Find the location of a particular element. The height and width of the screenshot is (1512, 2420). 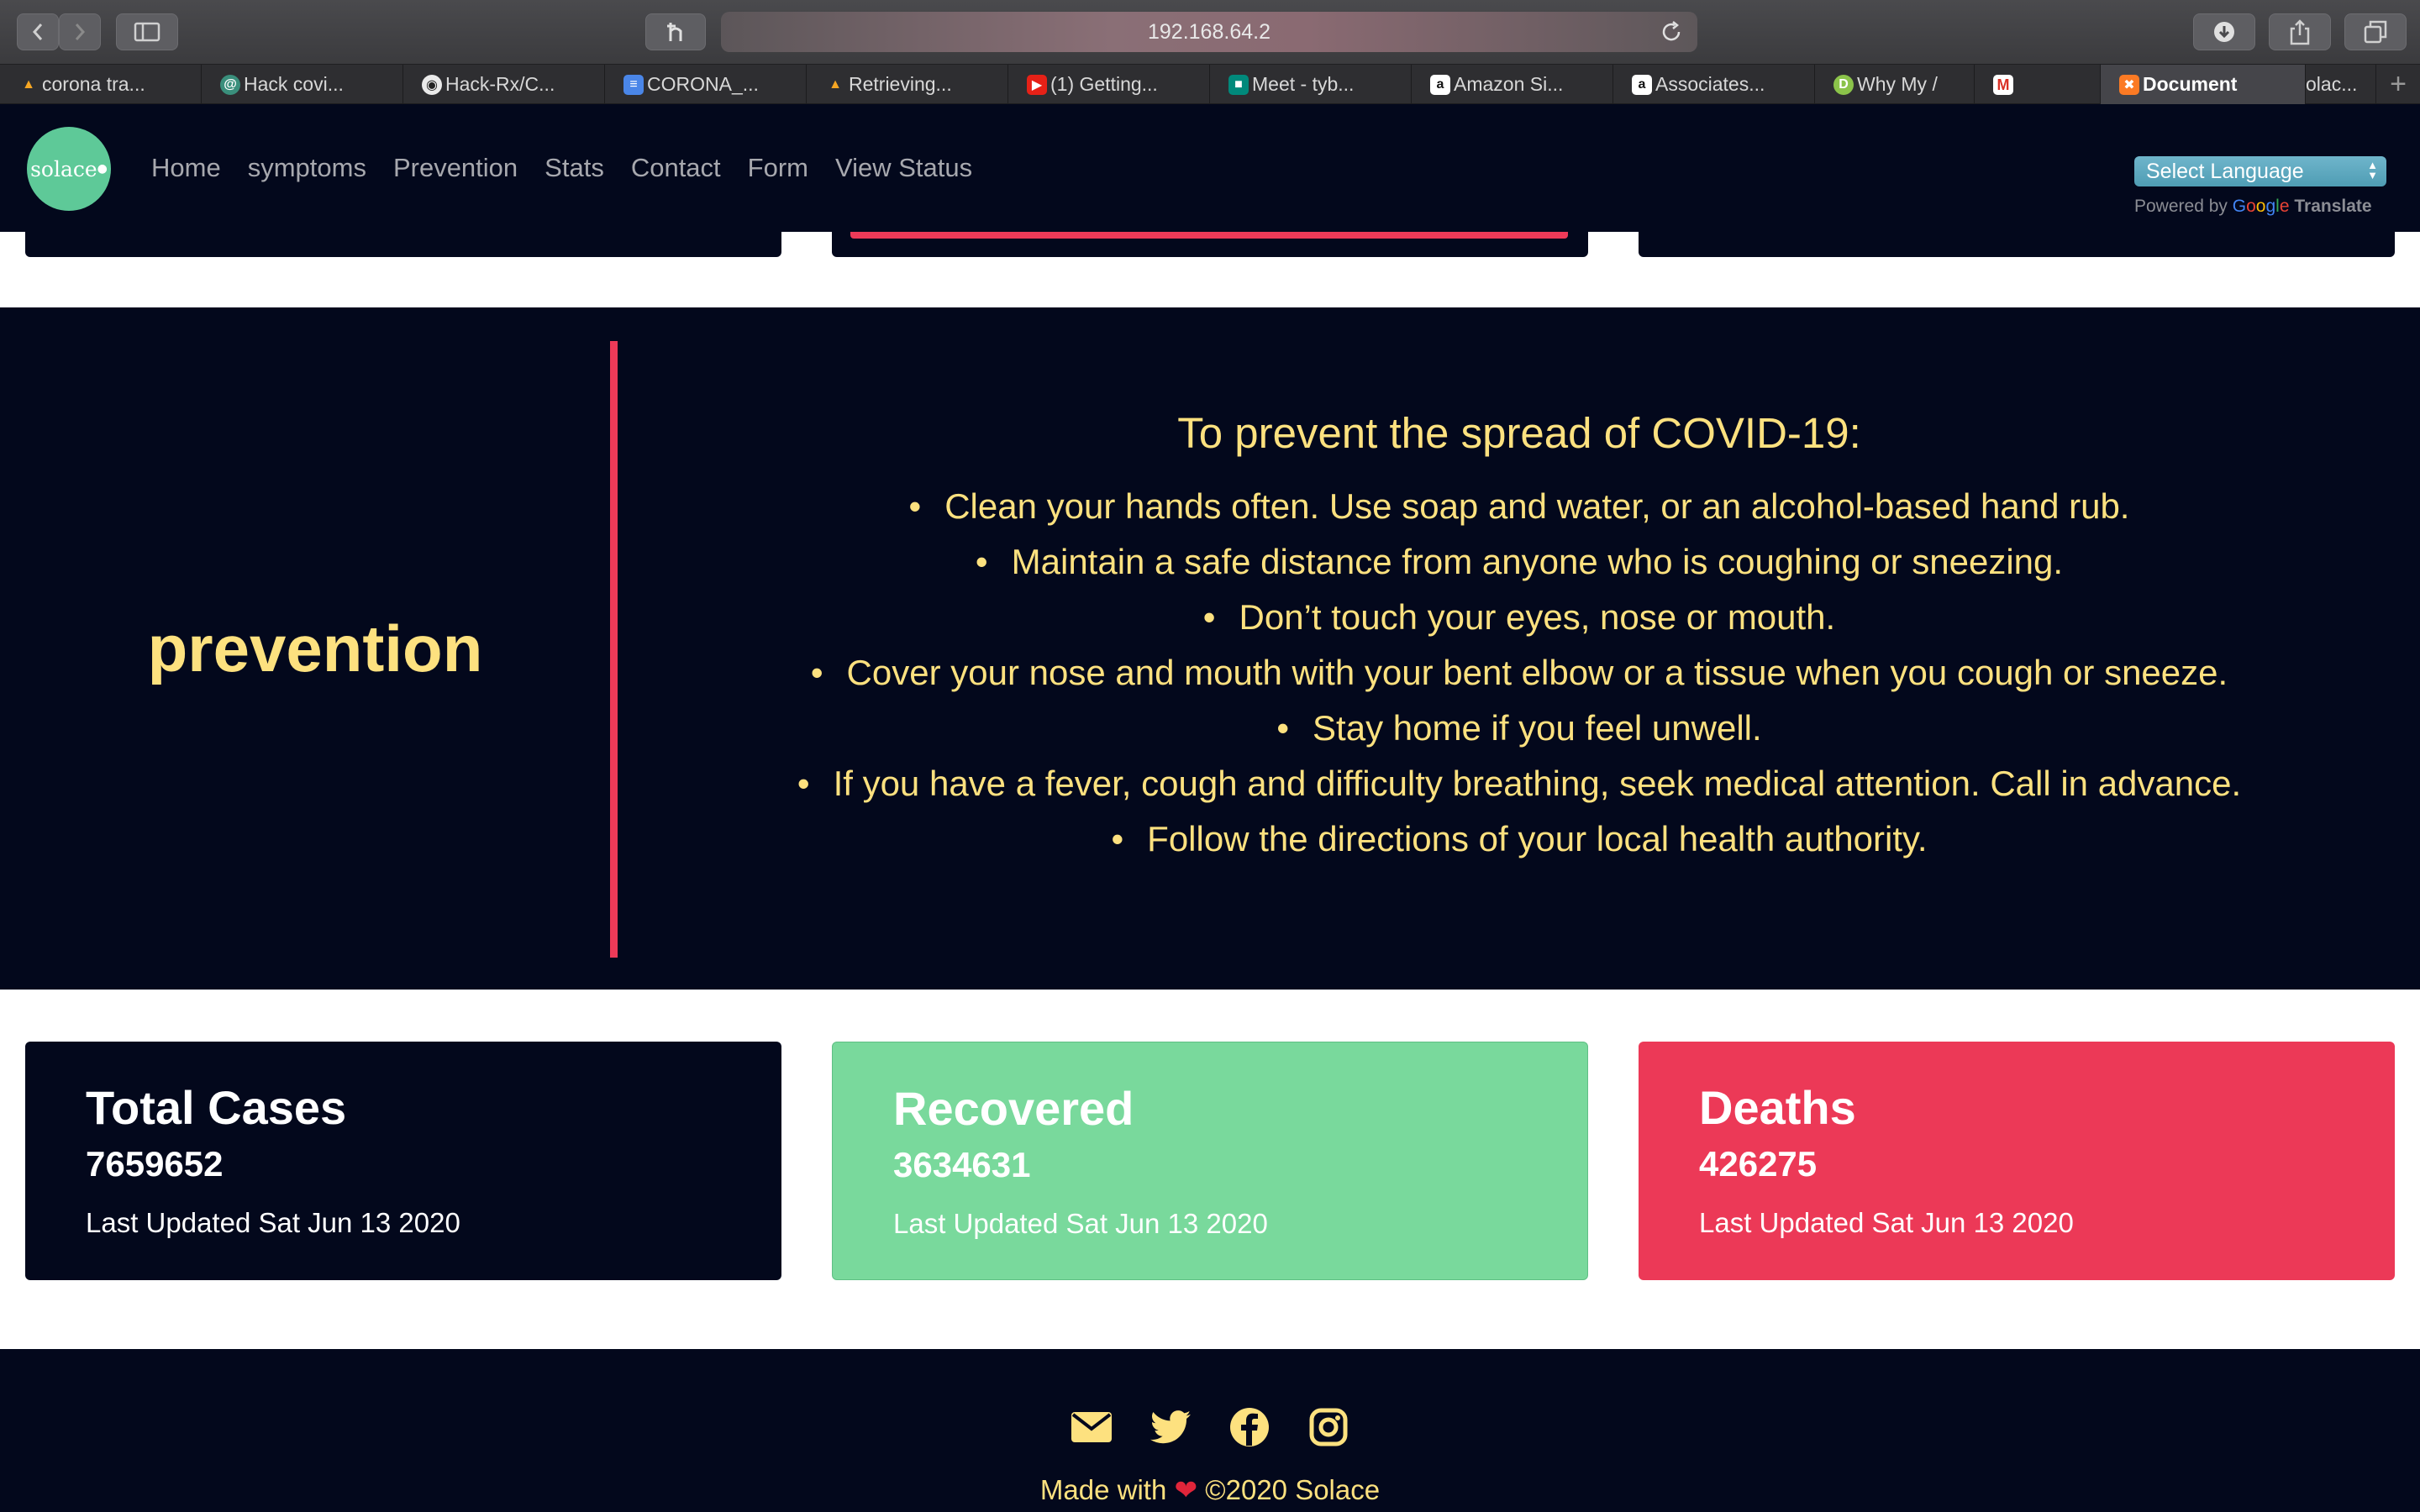

language-select-value: Select Language is located at coordinates (2225, 171).